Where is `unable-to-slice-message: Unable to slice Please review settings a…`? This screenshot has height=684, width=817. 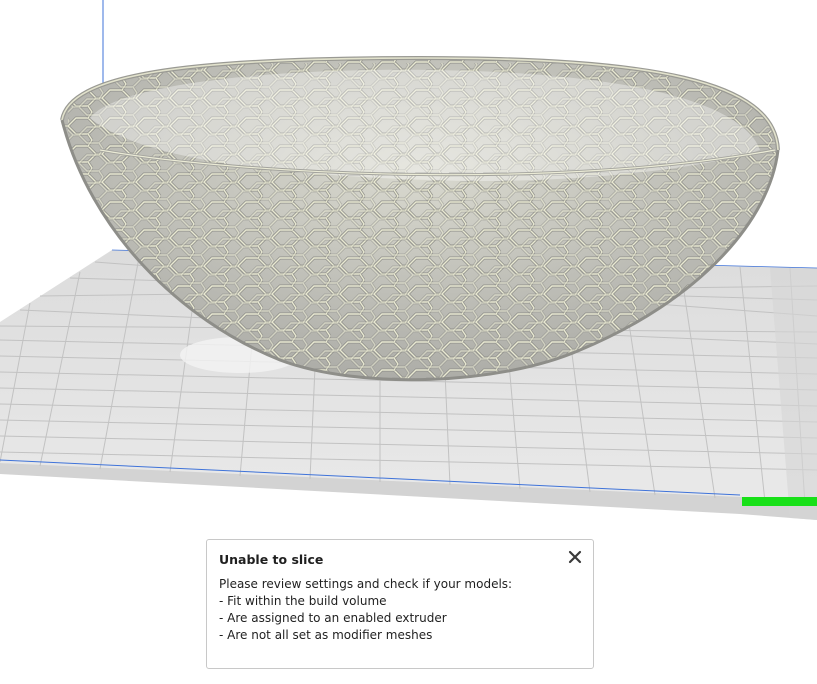 unable-to-slice-message: Unable to slice Please review settings a… is located at coordinates (400, 604).